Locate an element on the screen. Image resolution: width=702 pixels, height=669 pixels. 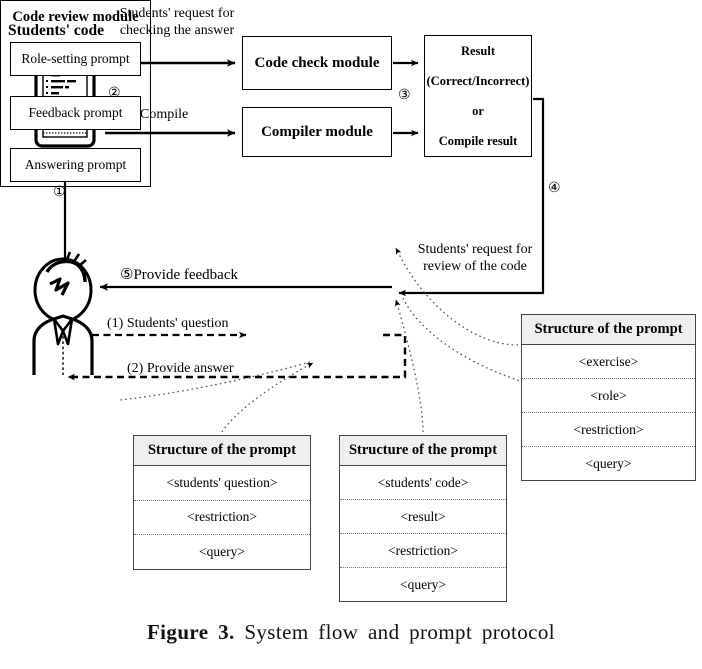
feedback-prompt-label: Feedback prompt is located at coordinates (75, 112).